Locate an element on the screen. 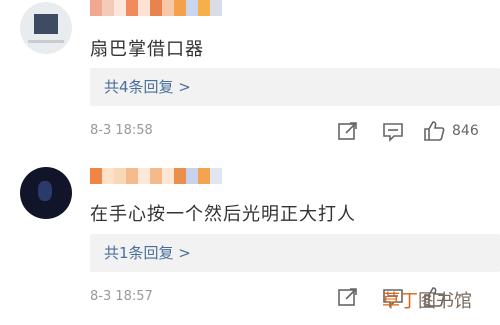  watermark: 草丁图书馆 is located at coordinates (427, 300).